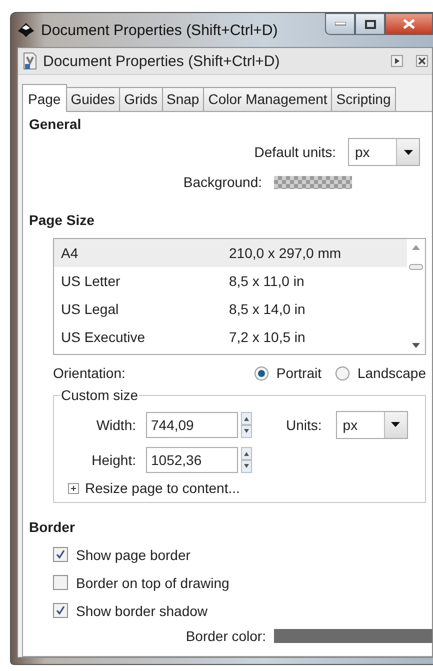 This screenshot has width=433, height=671. I want to click on close-button, so click(409, 24).